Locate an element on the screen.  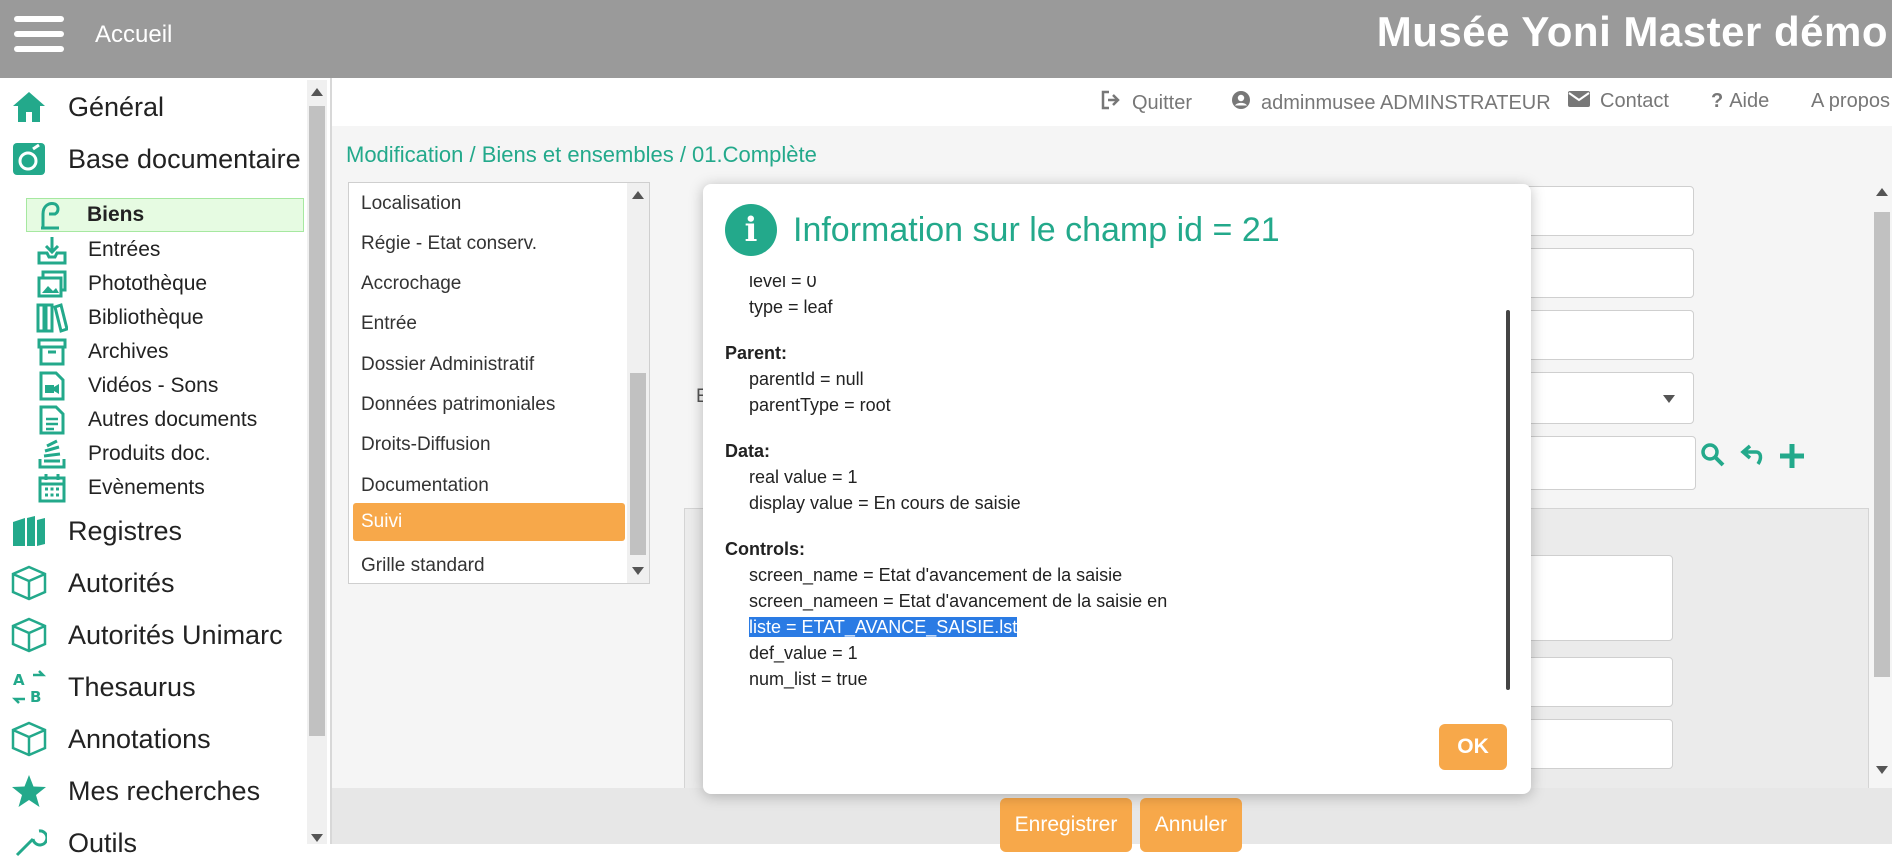
sidebar-item-label: Autres documents is located at coordinates (173, 419).